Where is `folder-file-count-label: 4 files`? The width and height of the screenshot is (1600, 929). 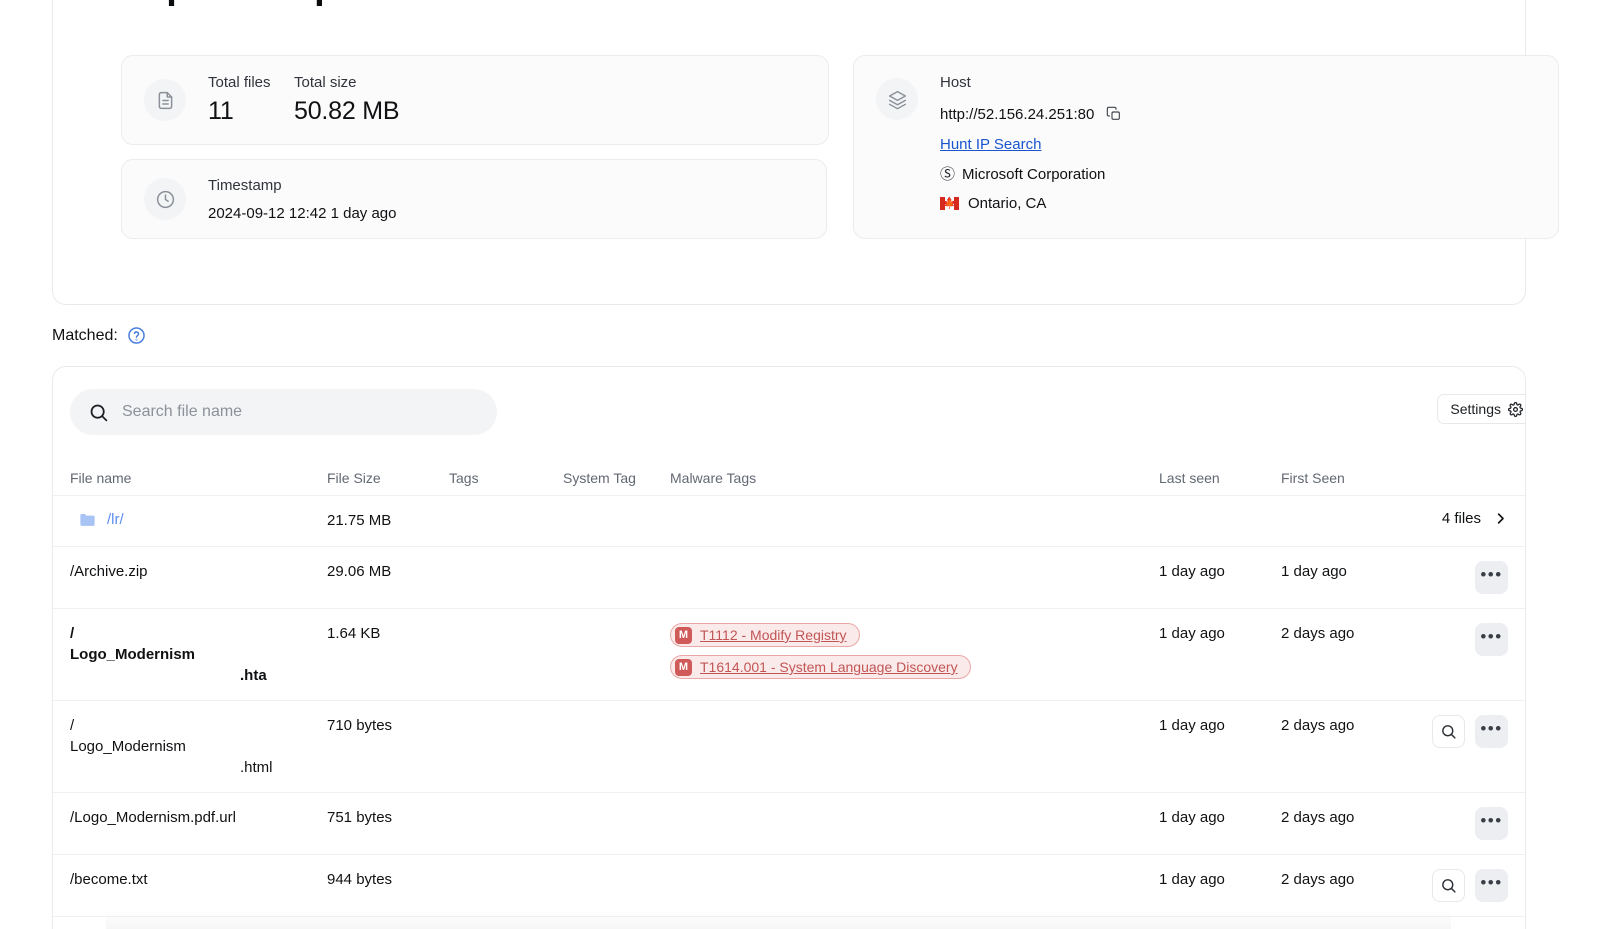
folder-file-count-label: 4 files is located at coordinates (1461, 518).